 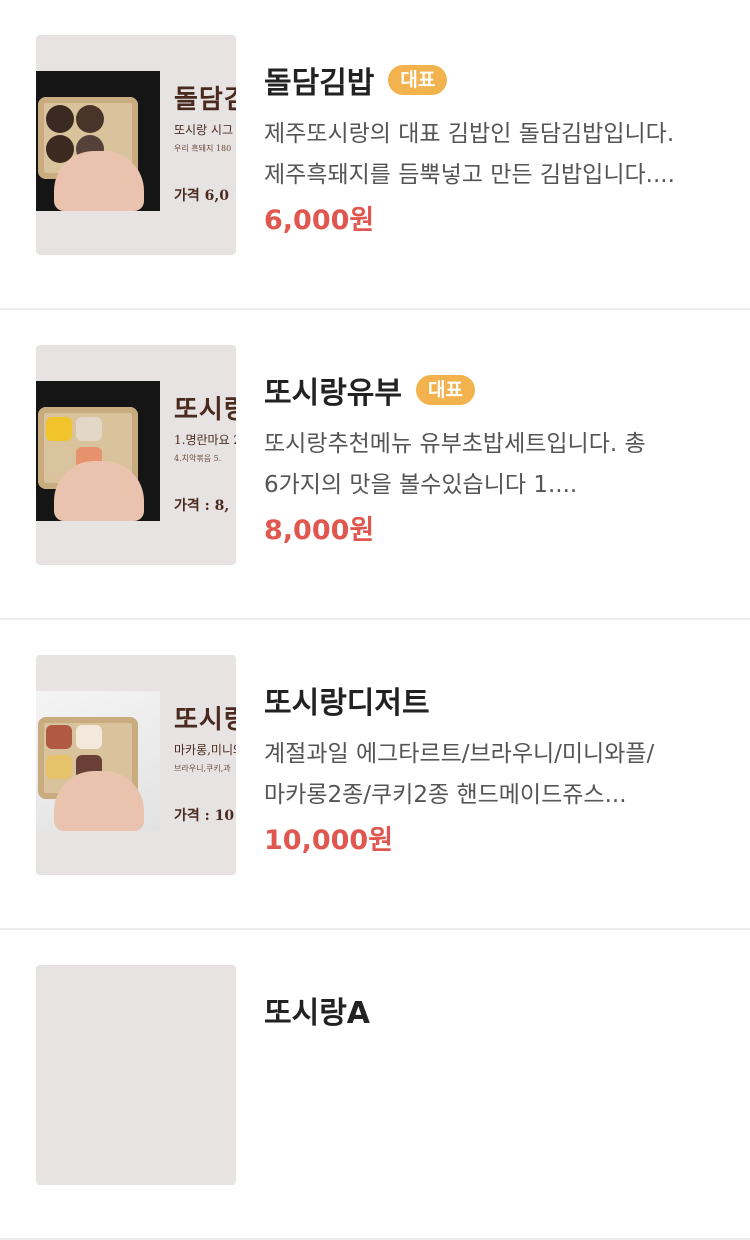 What do you see at coordinates (198, 458) in the screenshot?
I see `thumbnail-detail-text: 4.치악볶음 5.` at bounding box center [198, 458].